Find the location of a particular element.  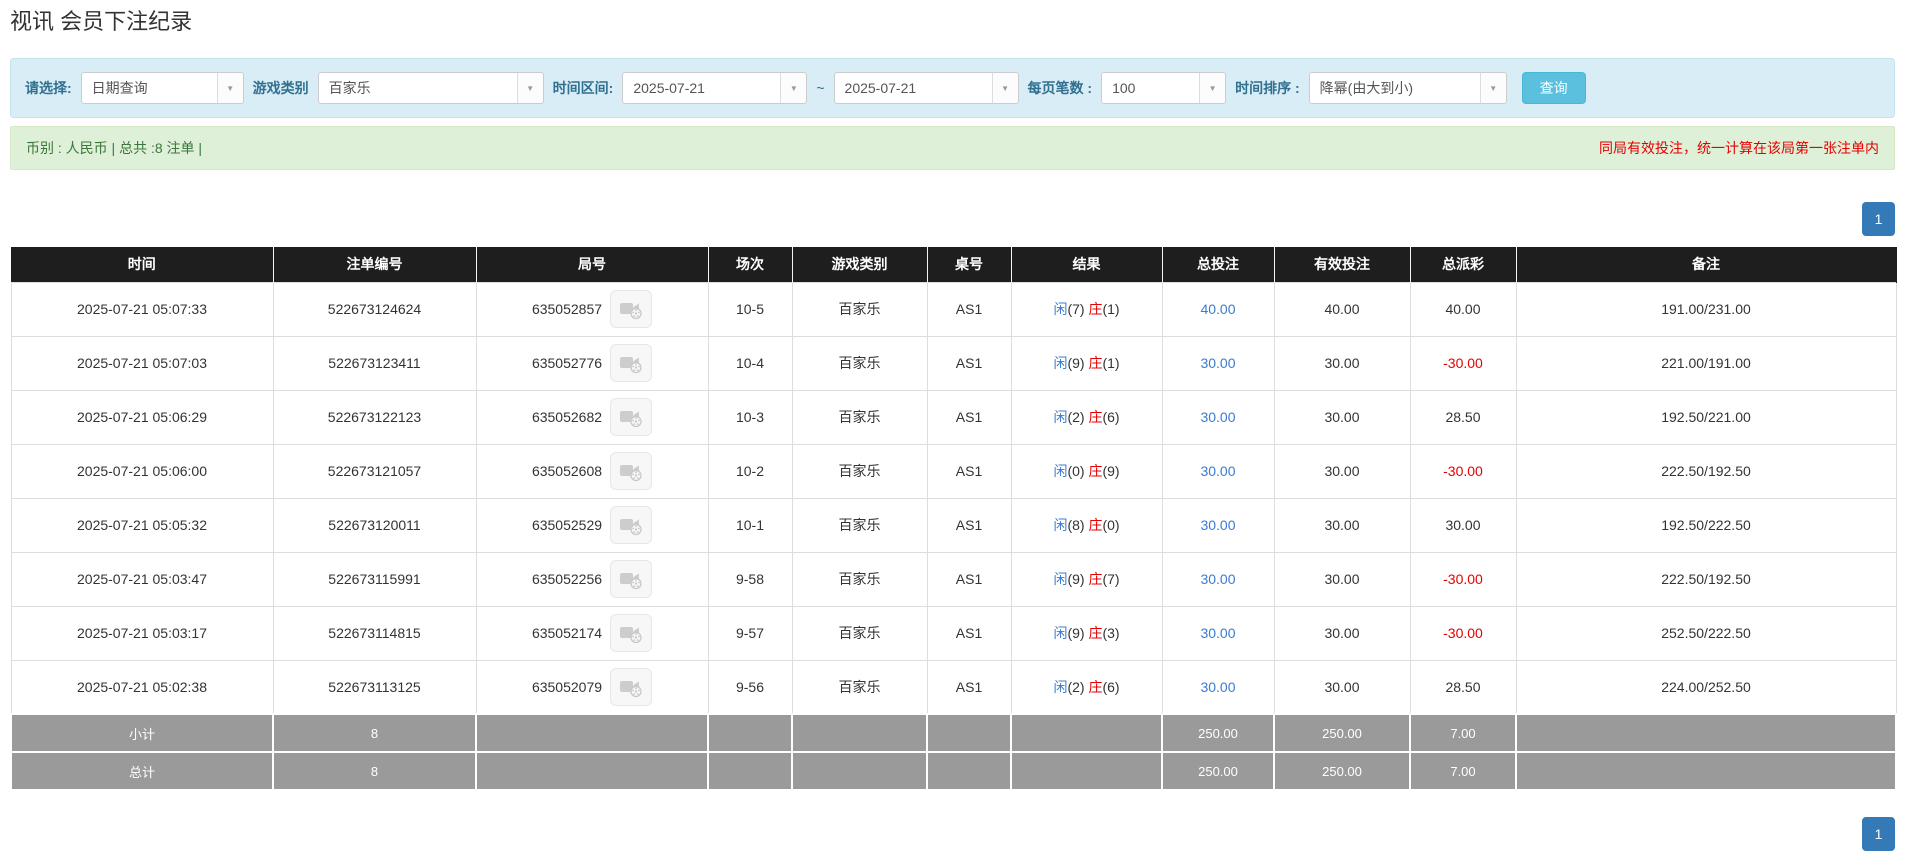

cell-payout: -30.00 is located at coordinates (1463, 363).